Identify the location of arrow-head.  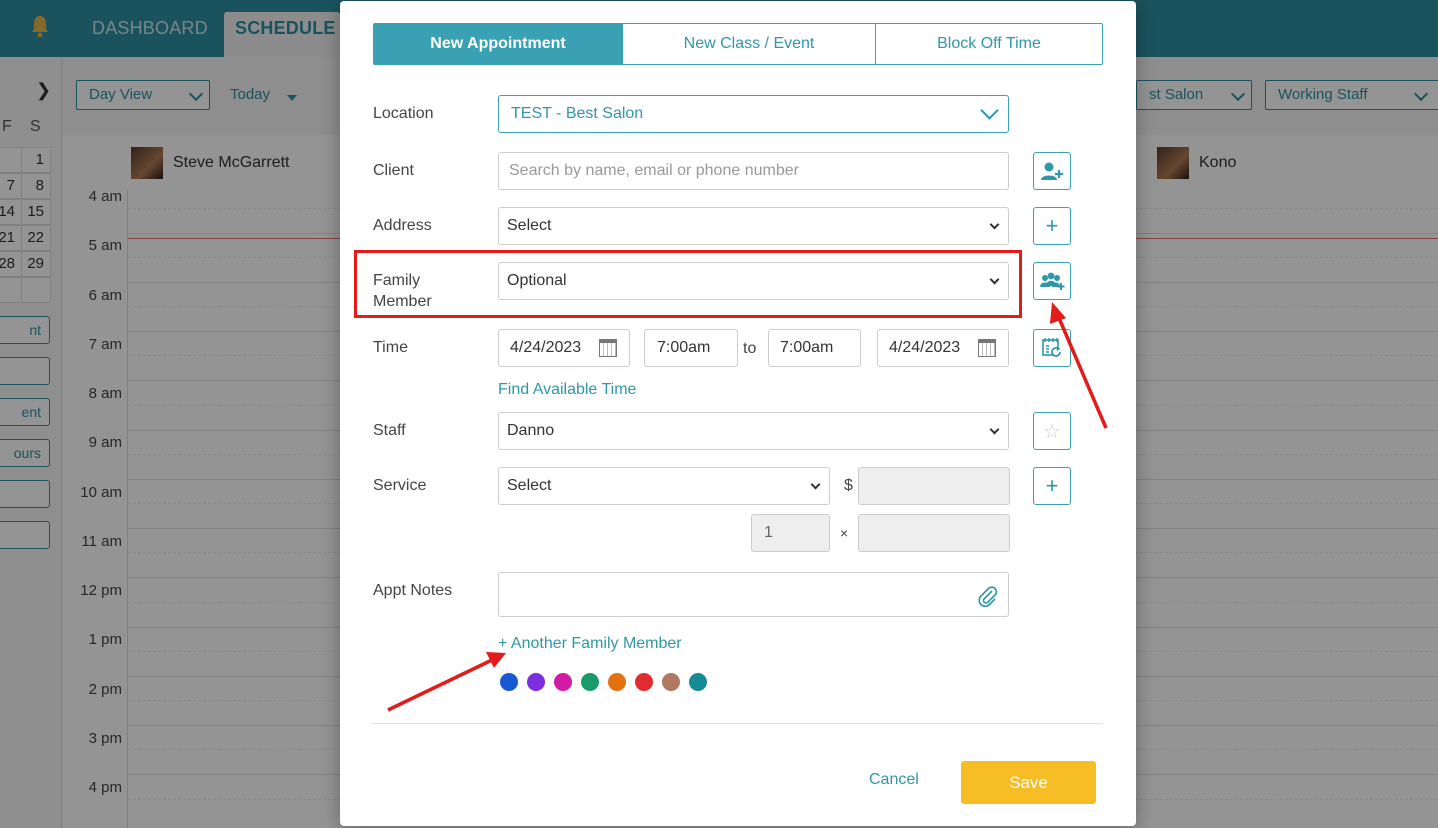
(1058, 313).